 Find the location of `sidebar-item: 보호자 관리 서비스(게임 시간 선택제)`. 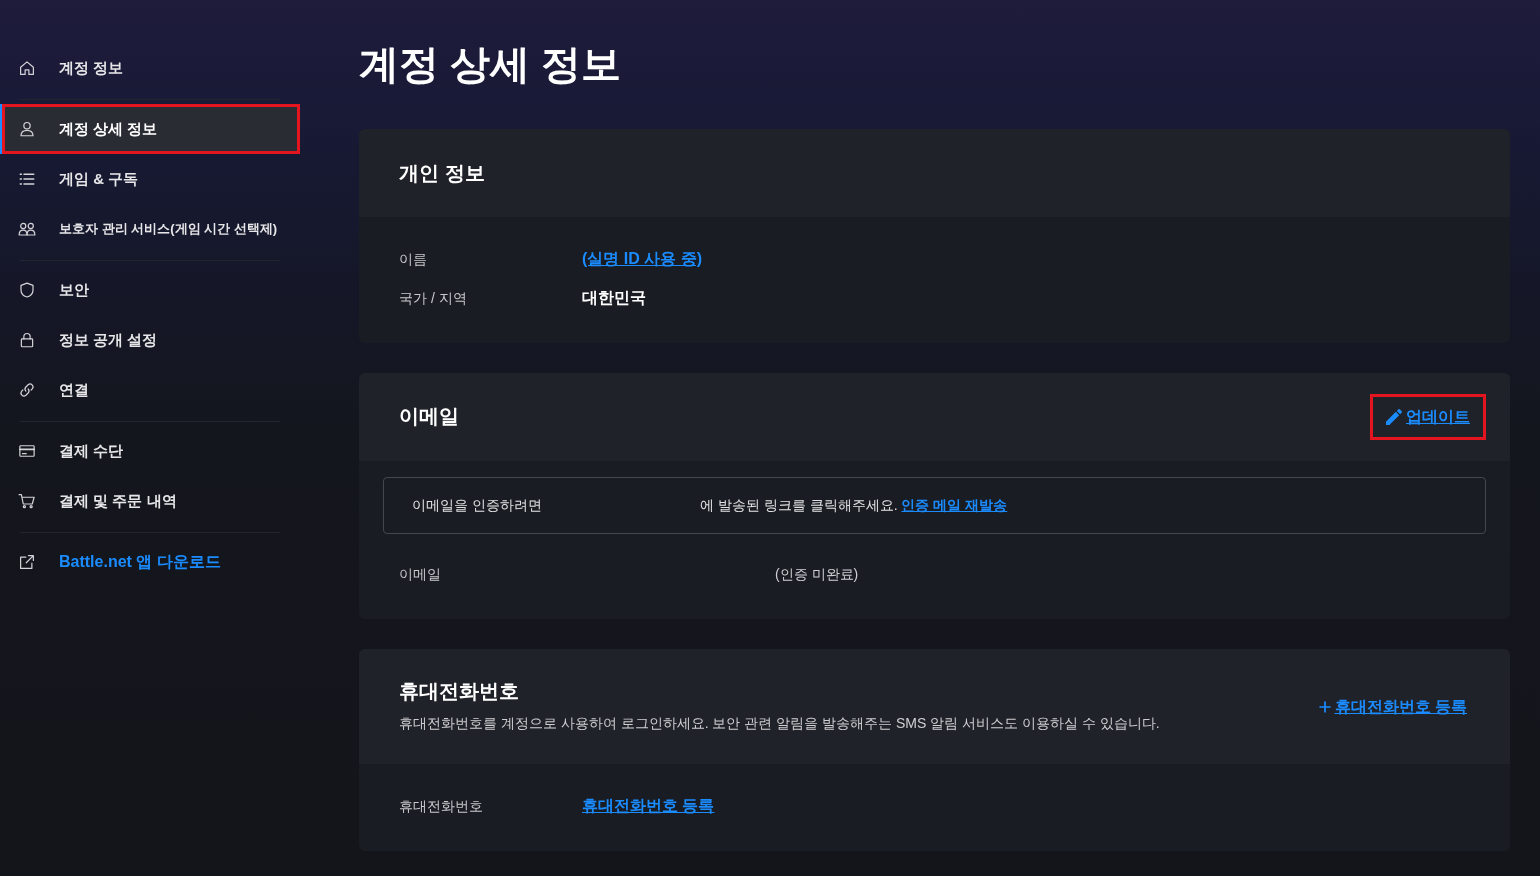

sidebar-item: 보호자 관리 서비스(게임 시간 선택제) is located at coordinates (150, 229).